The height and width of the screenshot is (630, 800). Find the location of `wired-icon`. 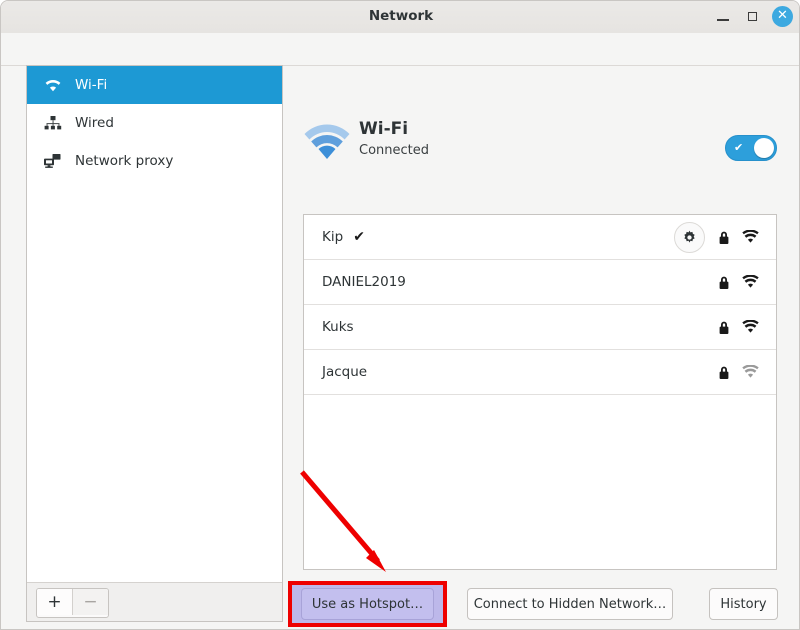

wired-icon is located at coordinates (53, 123).